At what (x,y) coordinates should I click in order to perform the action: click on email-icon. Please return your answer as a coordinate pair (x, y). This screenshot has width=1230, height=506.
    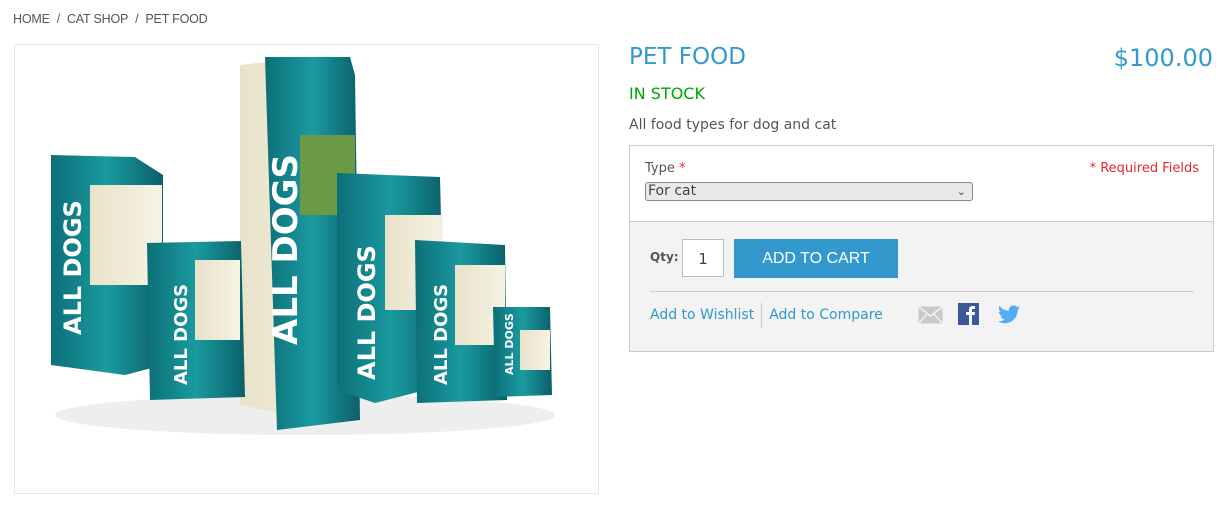
    Looking at the image, I should click on (930, 315).